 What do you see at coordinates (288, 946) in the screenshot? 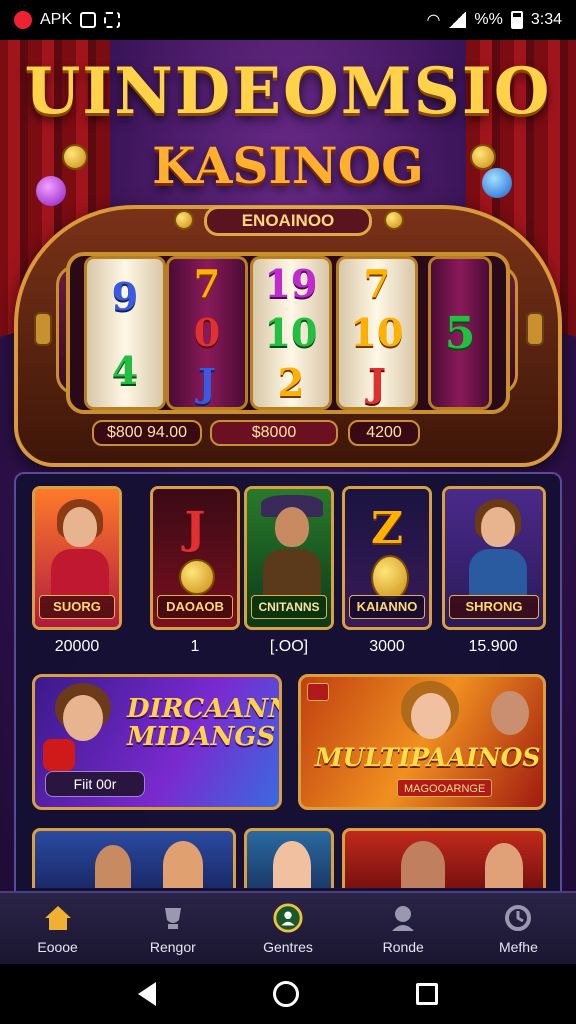
I see `nav-label: Gentres` at bounding box center [288, 946].